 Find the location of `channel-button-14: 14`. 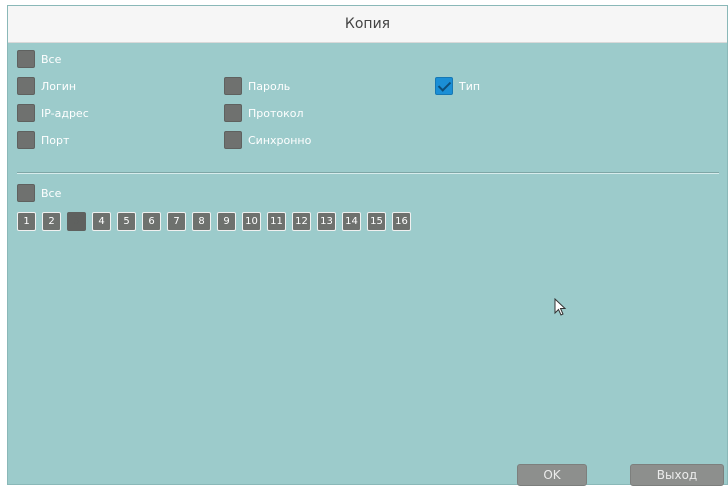

channel-button-14: 14 is located at coordinates (351, 221).